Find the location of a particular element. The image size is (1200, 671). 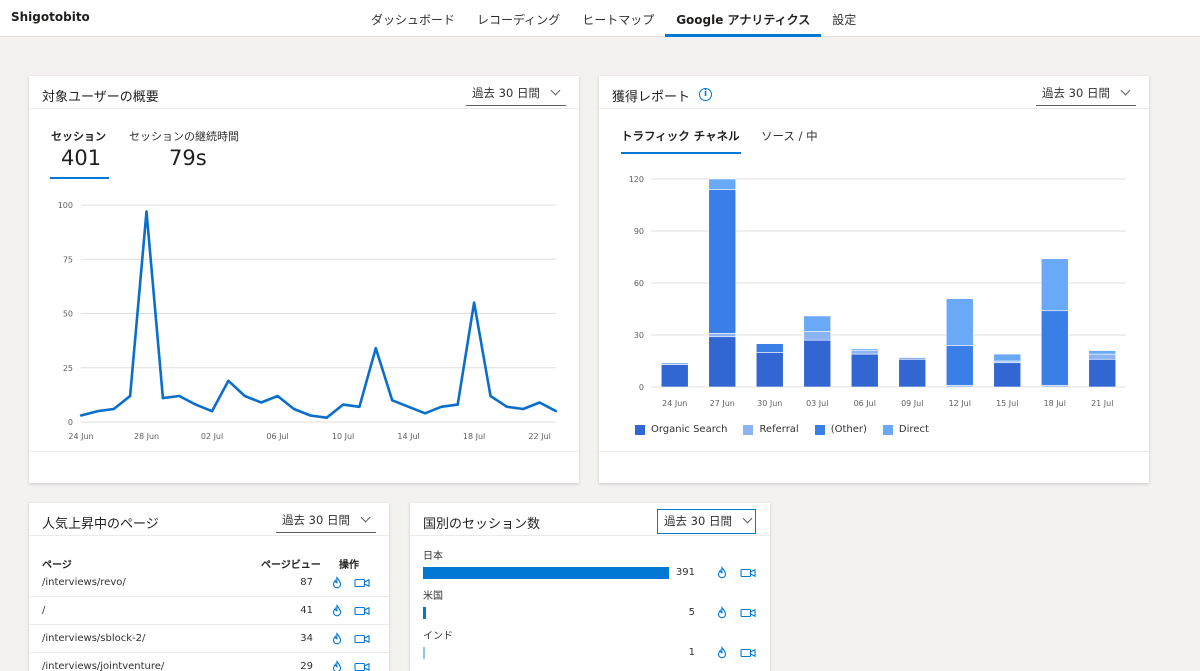

nav-recordings: レコーディング is located at coordinates (518, 18).